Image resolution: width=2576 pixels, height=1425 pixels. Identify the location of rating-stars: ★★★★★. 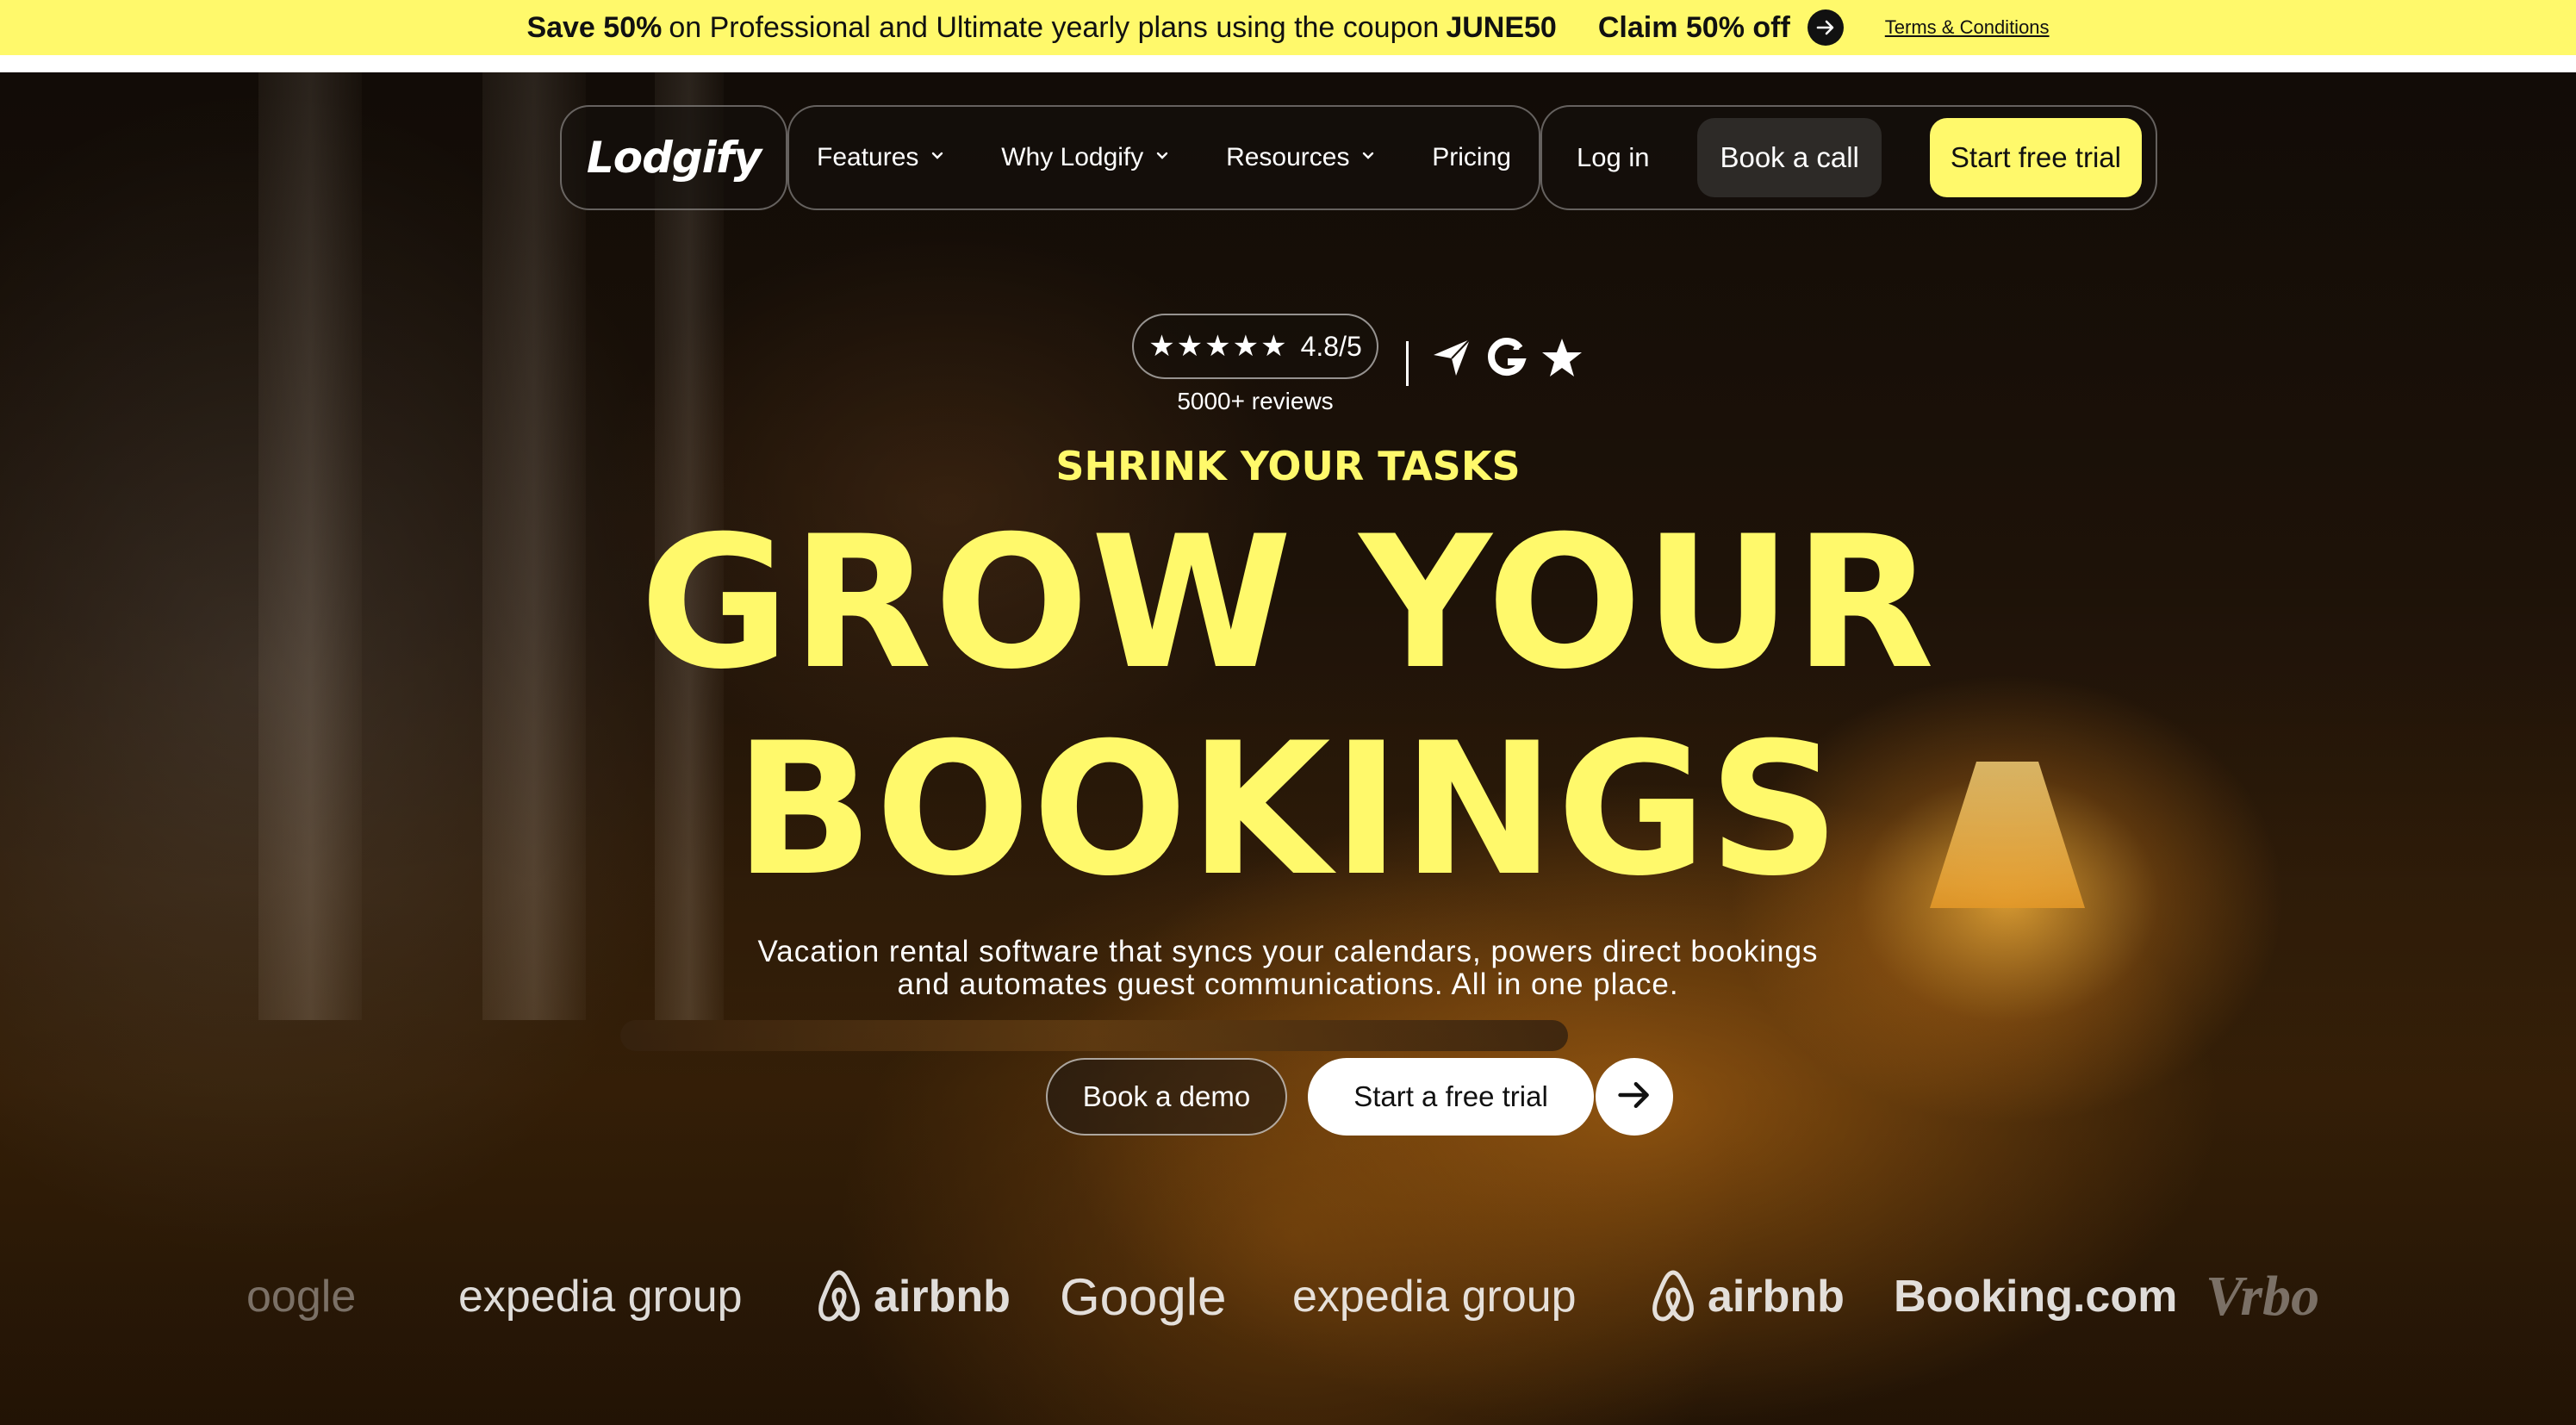
(1219, 346).